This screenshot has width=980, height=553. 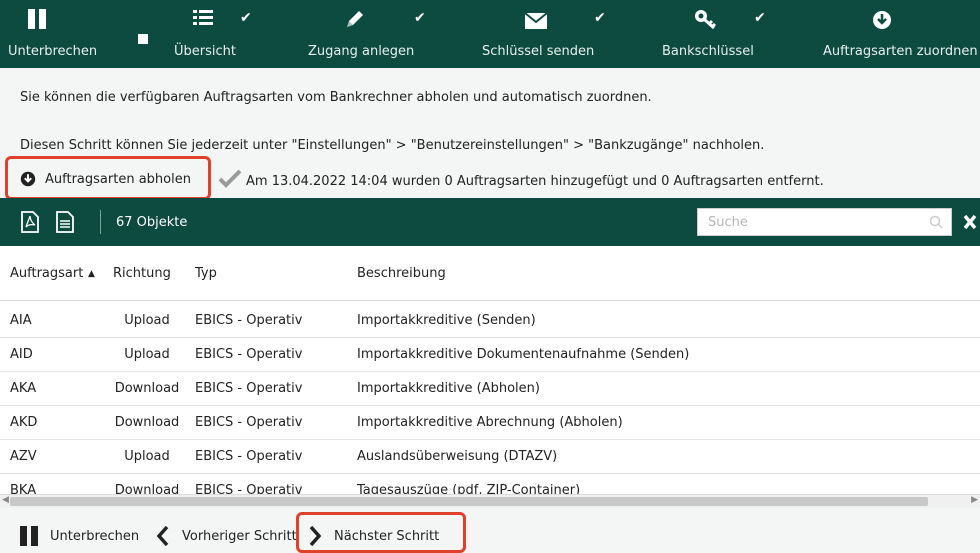 What do you see at coordinates (220, 34) in the screenshot?
I see `step-overview: ✔ Übersicht` at bounding box center [220, 34].